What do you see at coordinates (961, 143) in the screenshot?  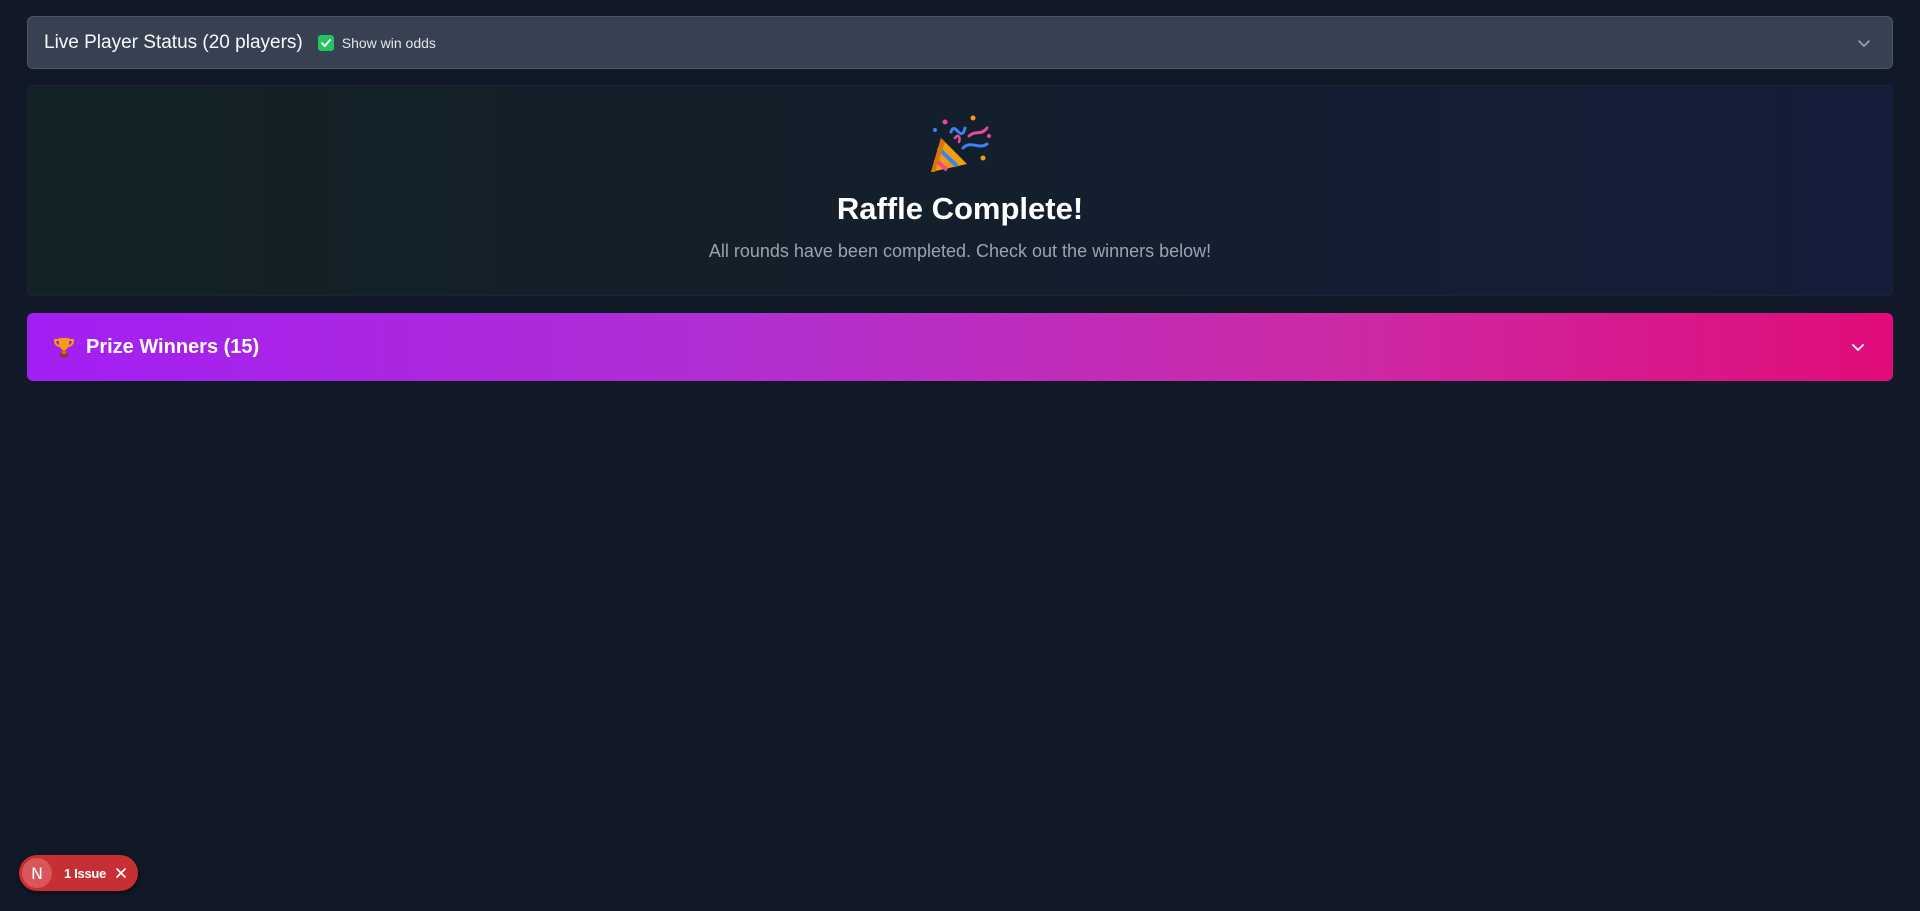 I see `party-popper-icon` at bounding box center [961, 143].